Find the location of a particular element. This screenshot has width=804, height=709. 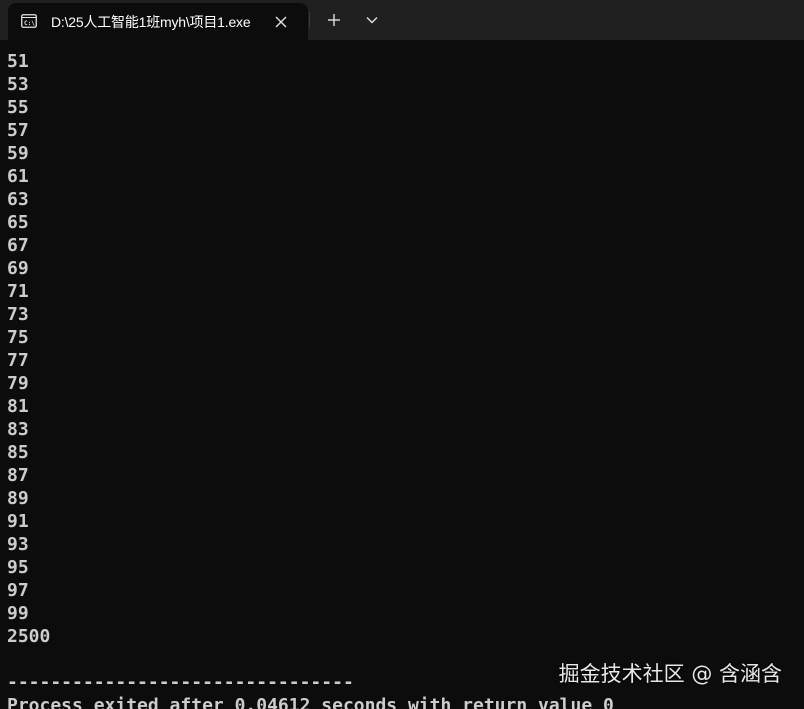

tab-active: C:\ D:\25人工智能1班myh\项目1.exe is located at coordinates (158, 21).